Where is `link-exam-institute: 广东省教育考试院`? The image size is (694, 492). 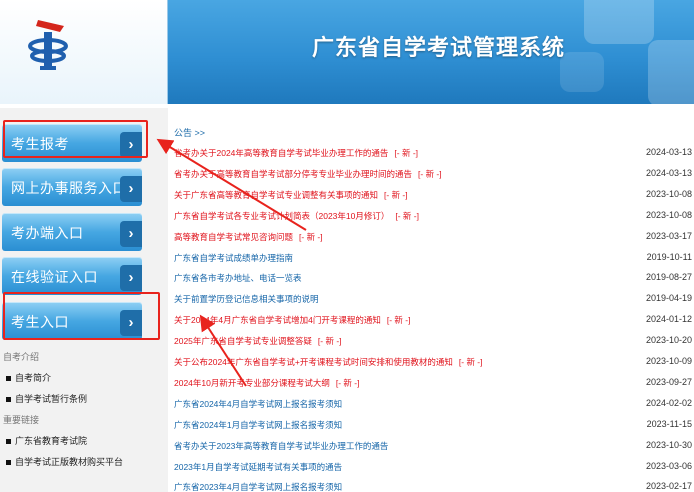 link-exam-institute: 广东省教育考试院 is located at coordinates (46, 440).